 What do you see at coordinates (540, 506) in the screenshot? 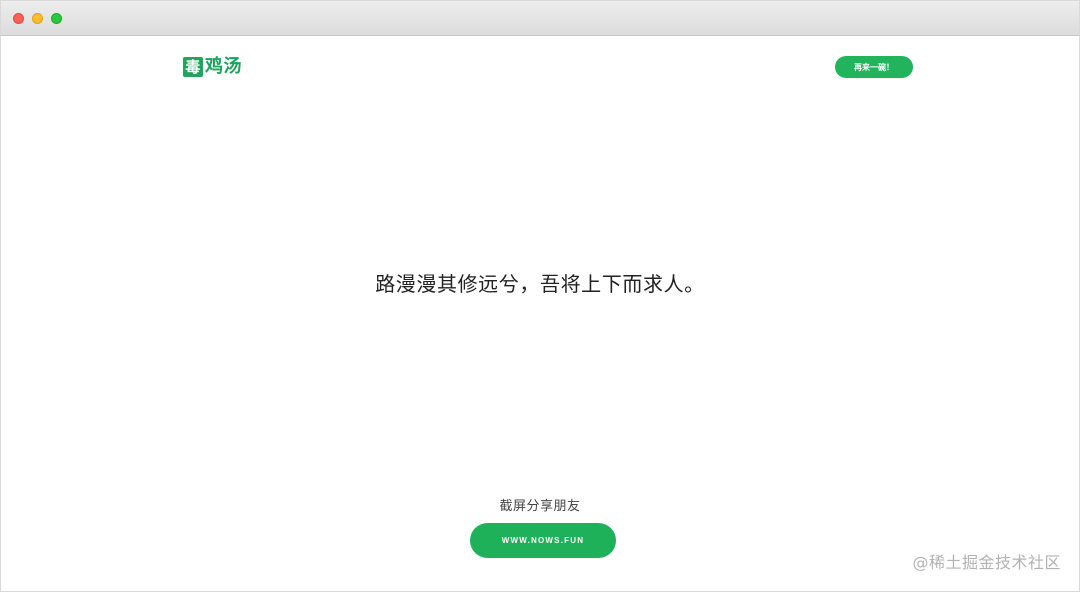
I see `share-hint-text: 截屏分享朋友` at bounding box center [540, 506].